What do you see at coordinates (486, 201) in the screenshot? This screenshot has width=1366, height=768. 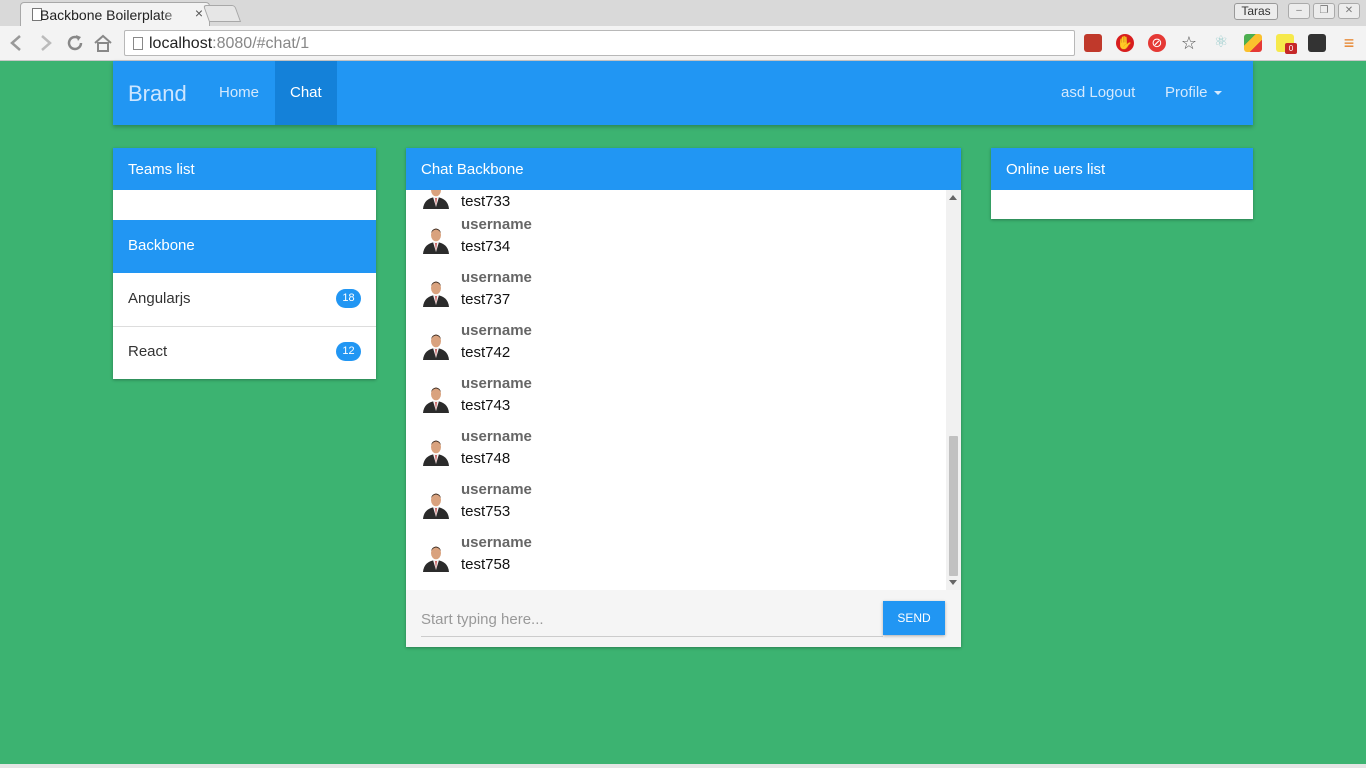 I see `message-text: test733` at bounding box center [486, 201].